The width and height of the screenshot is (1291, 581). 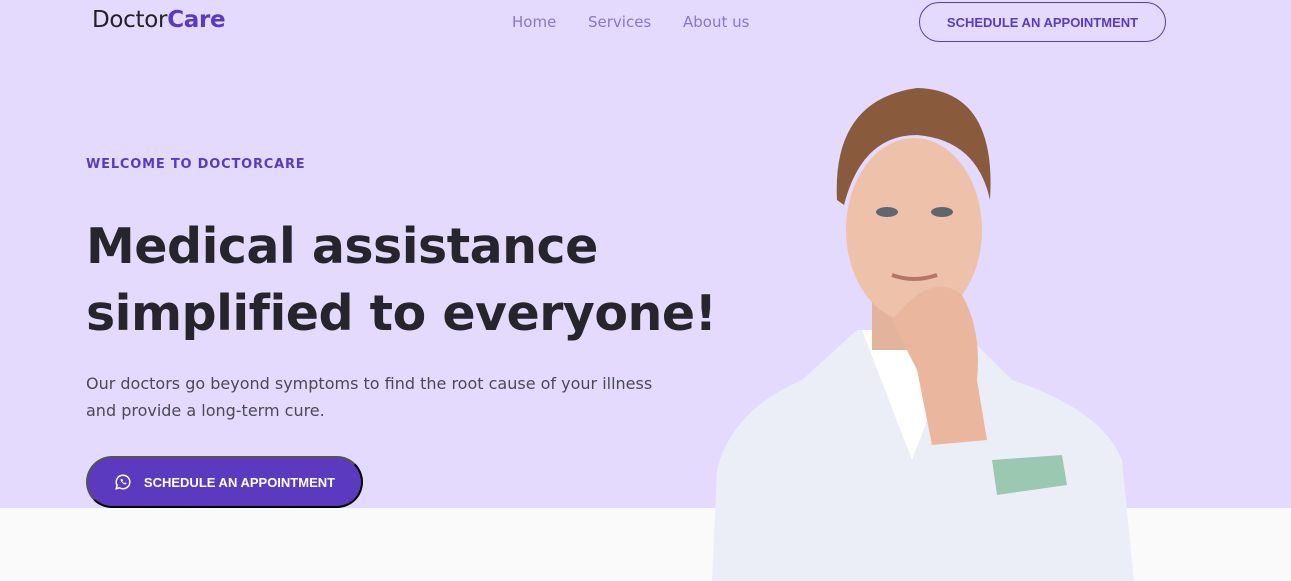 What do you see at coordinates (205, 410) in the screenshot?
I see `description-line-2: and provide a long-term cure.` at bounding box center [205, 410].